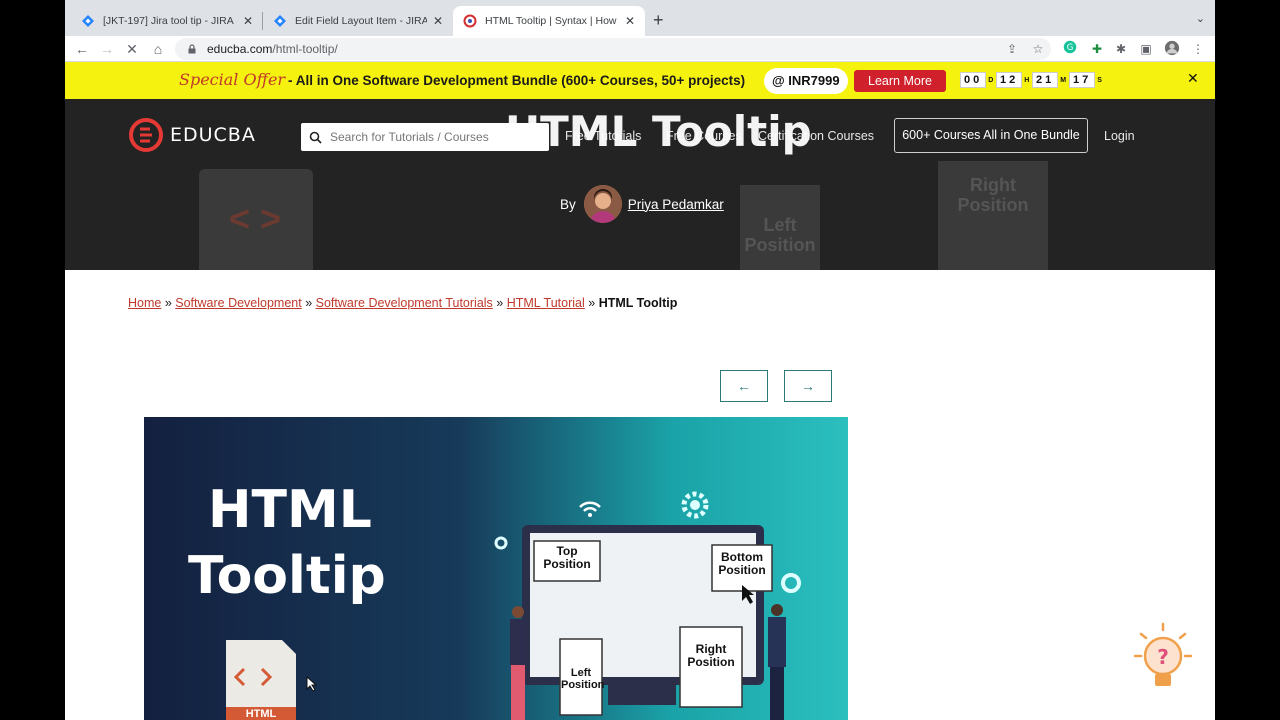 Image resolution: width=1280 pixels, height=720 pixels. I want to click on stop-loading-icon: ✕, so click(132, 49).